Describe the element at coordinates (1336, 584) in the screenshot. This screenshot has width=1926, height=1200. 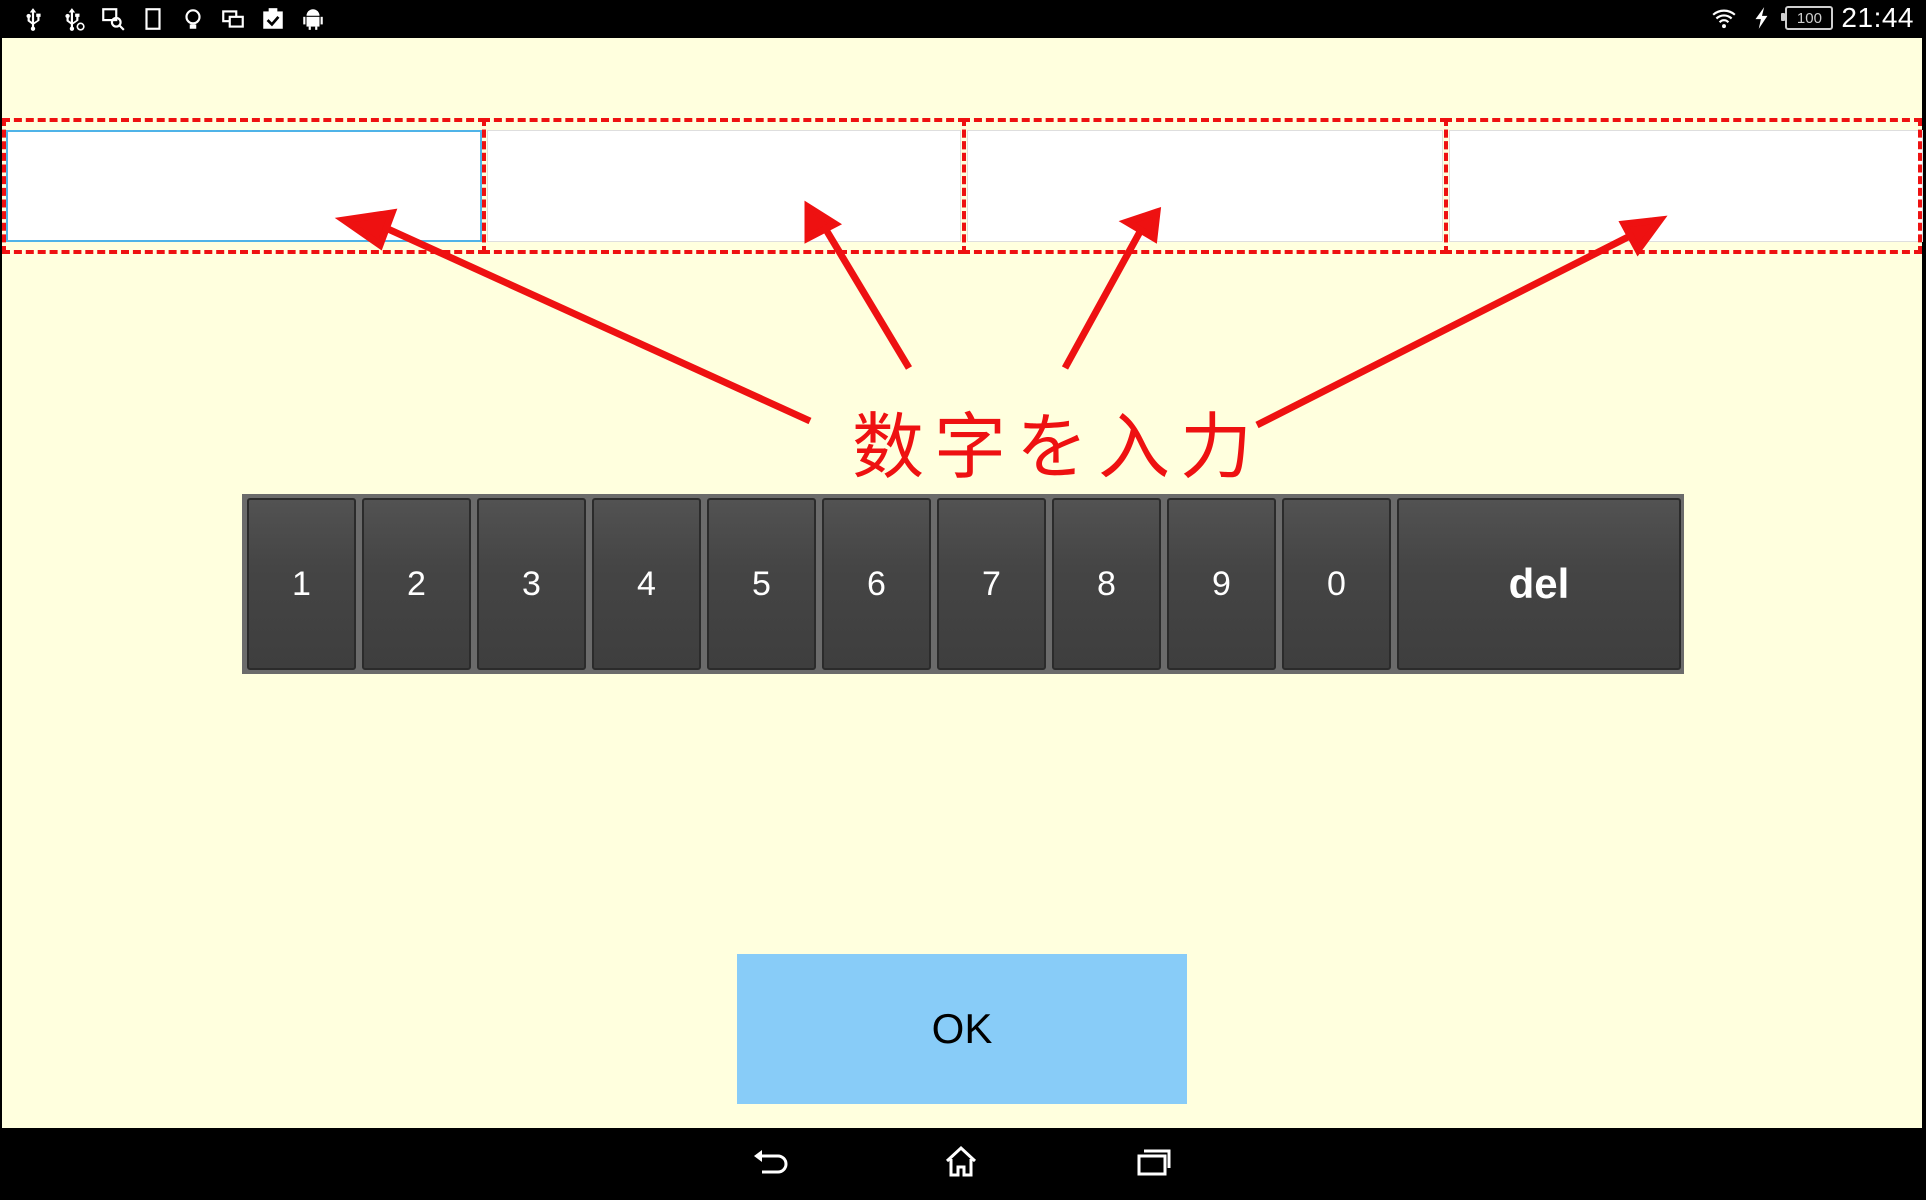
I see `key-0: 0` at that location.